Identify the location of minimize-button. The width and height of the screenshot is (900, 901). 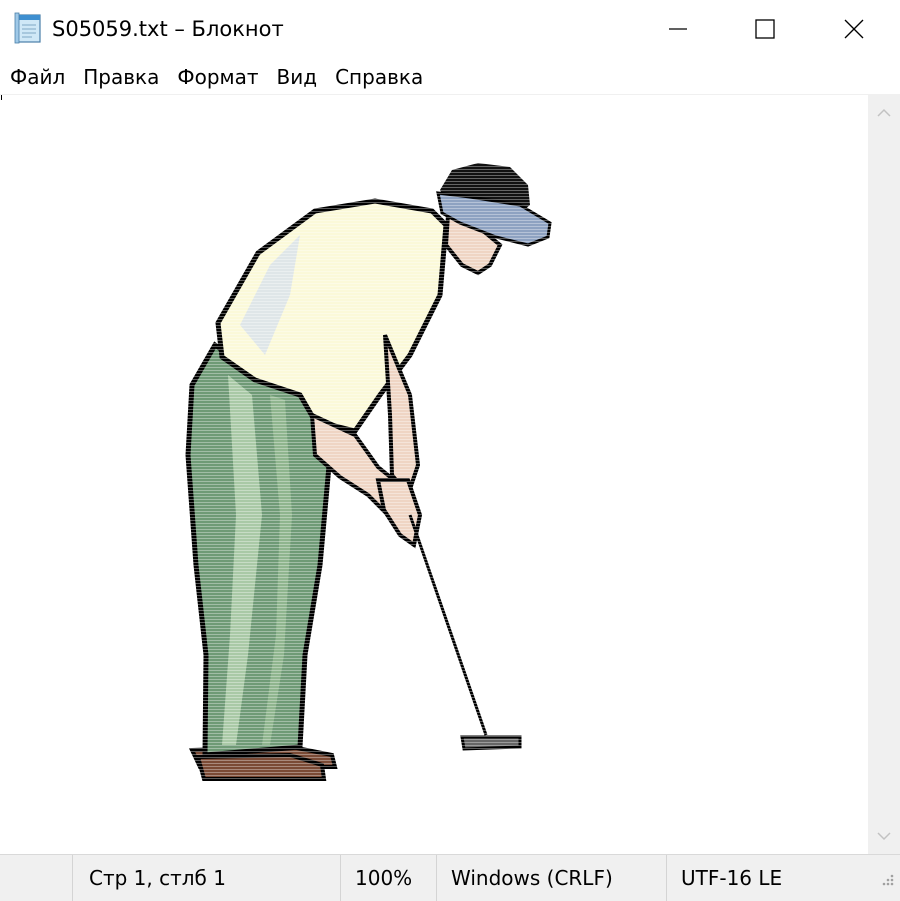
(678, 29).